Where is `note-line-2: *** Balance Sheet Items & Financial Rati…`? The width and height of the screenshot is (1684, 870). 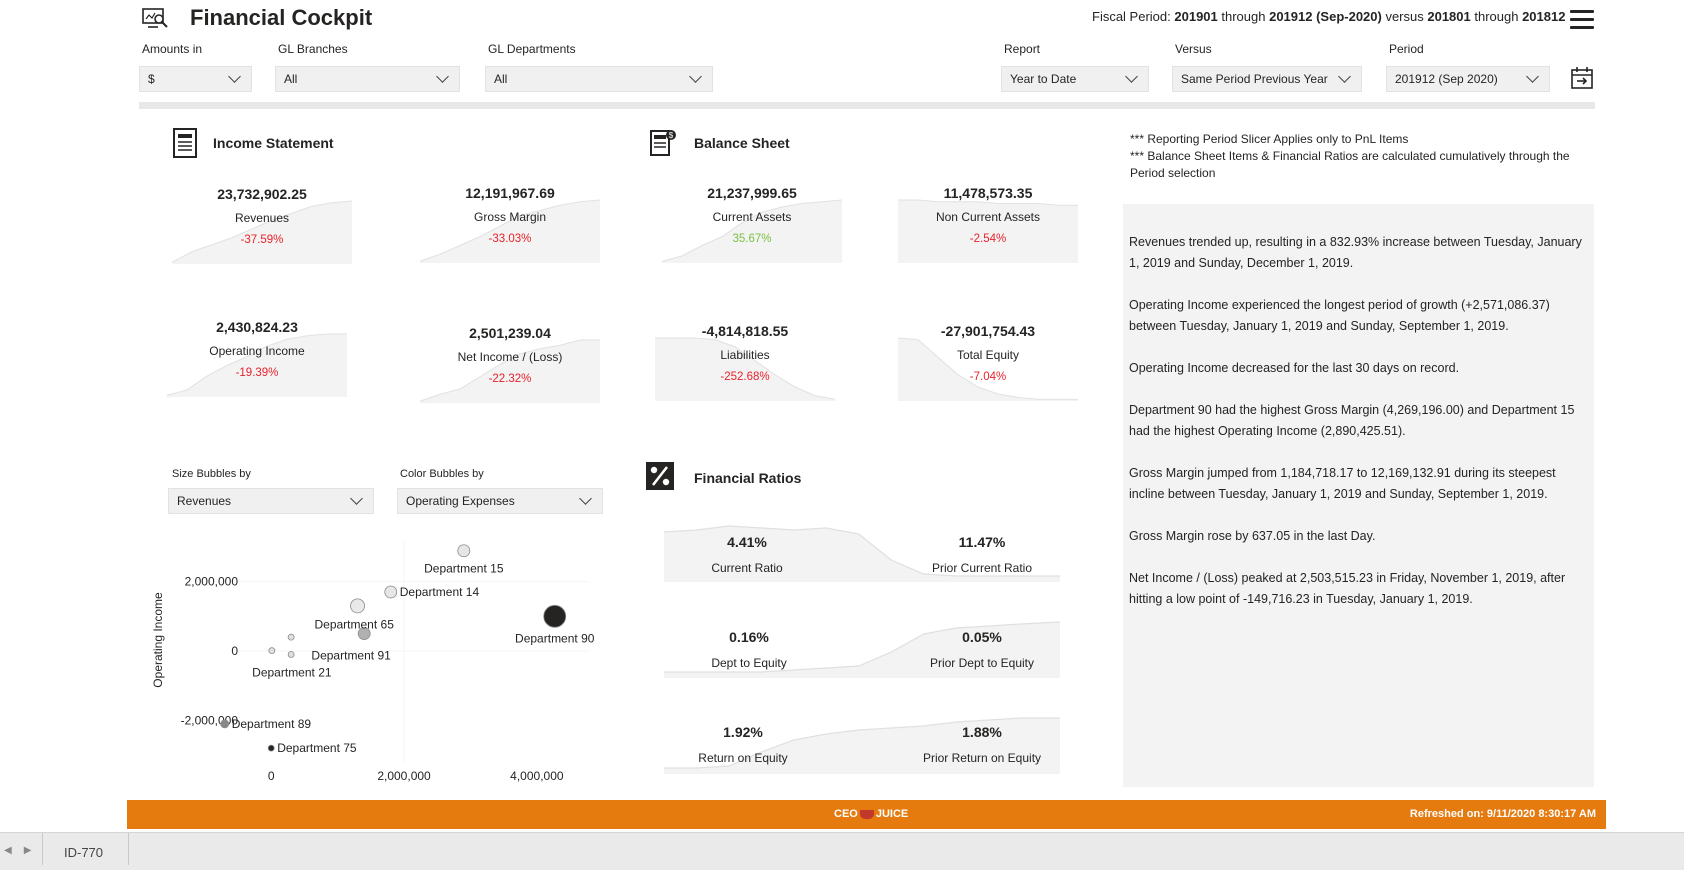
note-line-2: *** Balance Sheet Items & Financial Rati… is located at coordinates (1350, 164).